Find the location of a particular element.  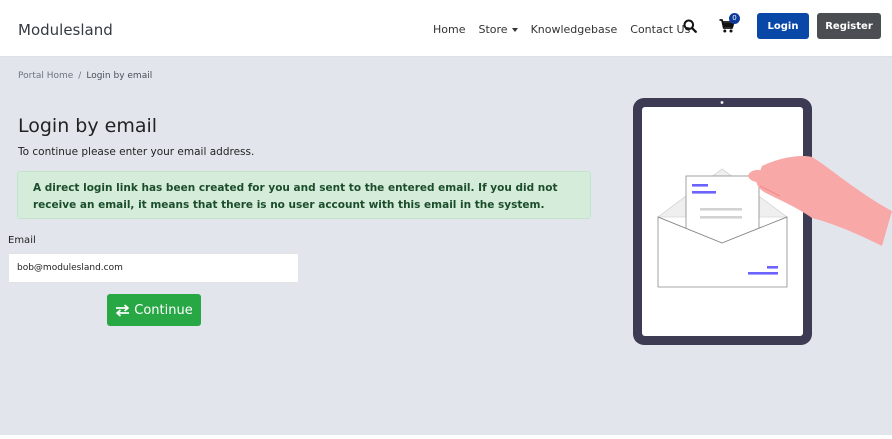

continue-button: Continue is located at coordinates (154, 310).